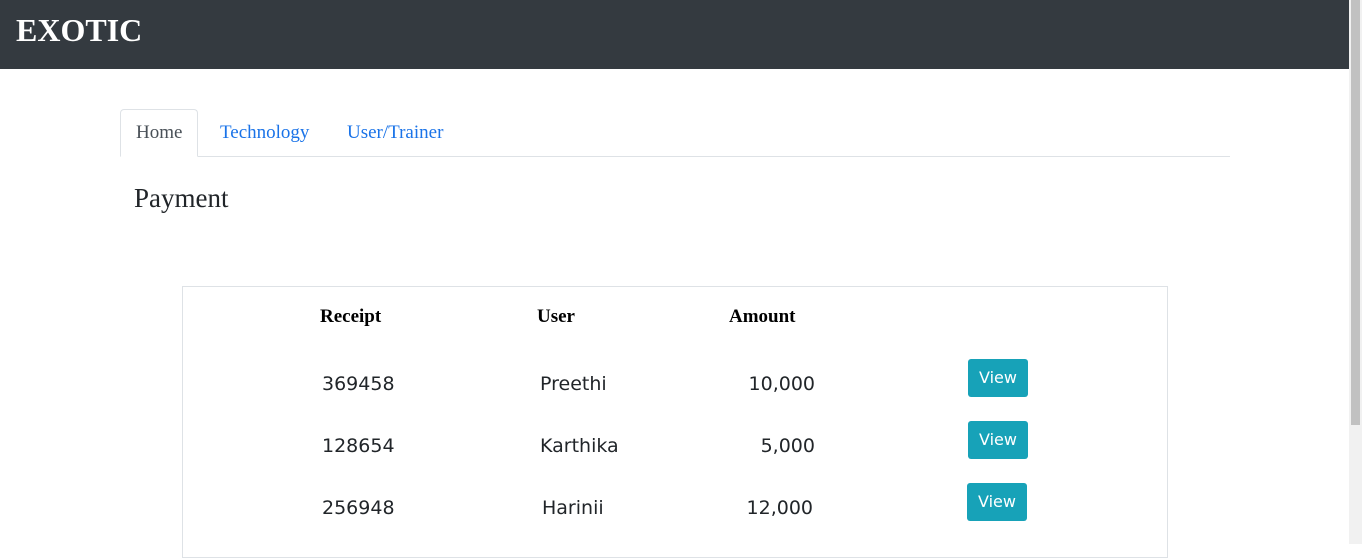 The height and width of the screenshot is (558, 1362). What do you see at coordinates (358, 446) in the screenshot?
I see `receipt-cell: 128654` at bounding box center [358, 446].